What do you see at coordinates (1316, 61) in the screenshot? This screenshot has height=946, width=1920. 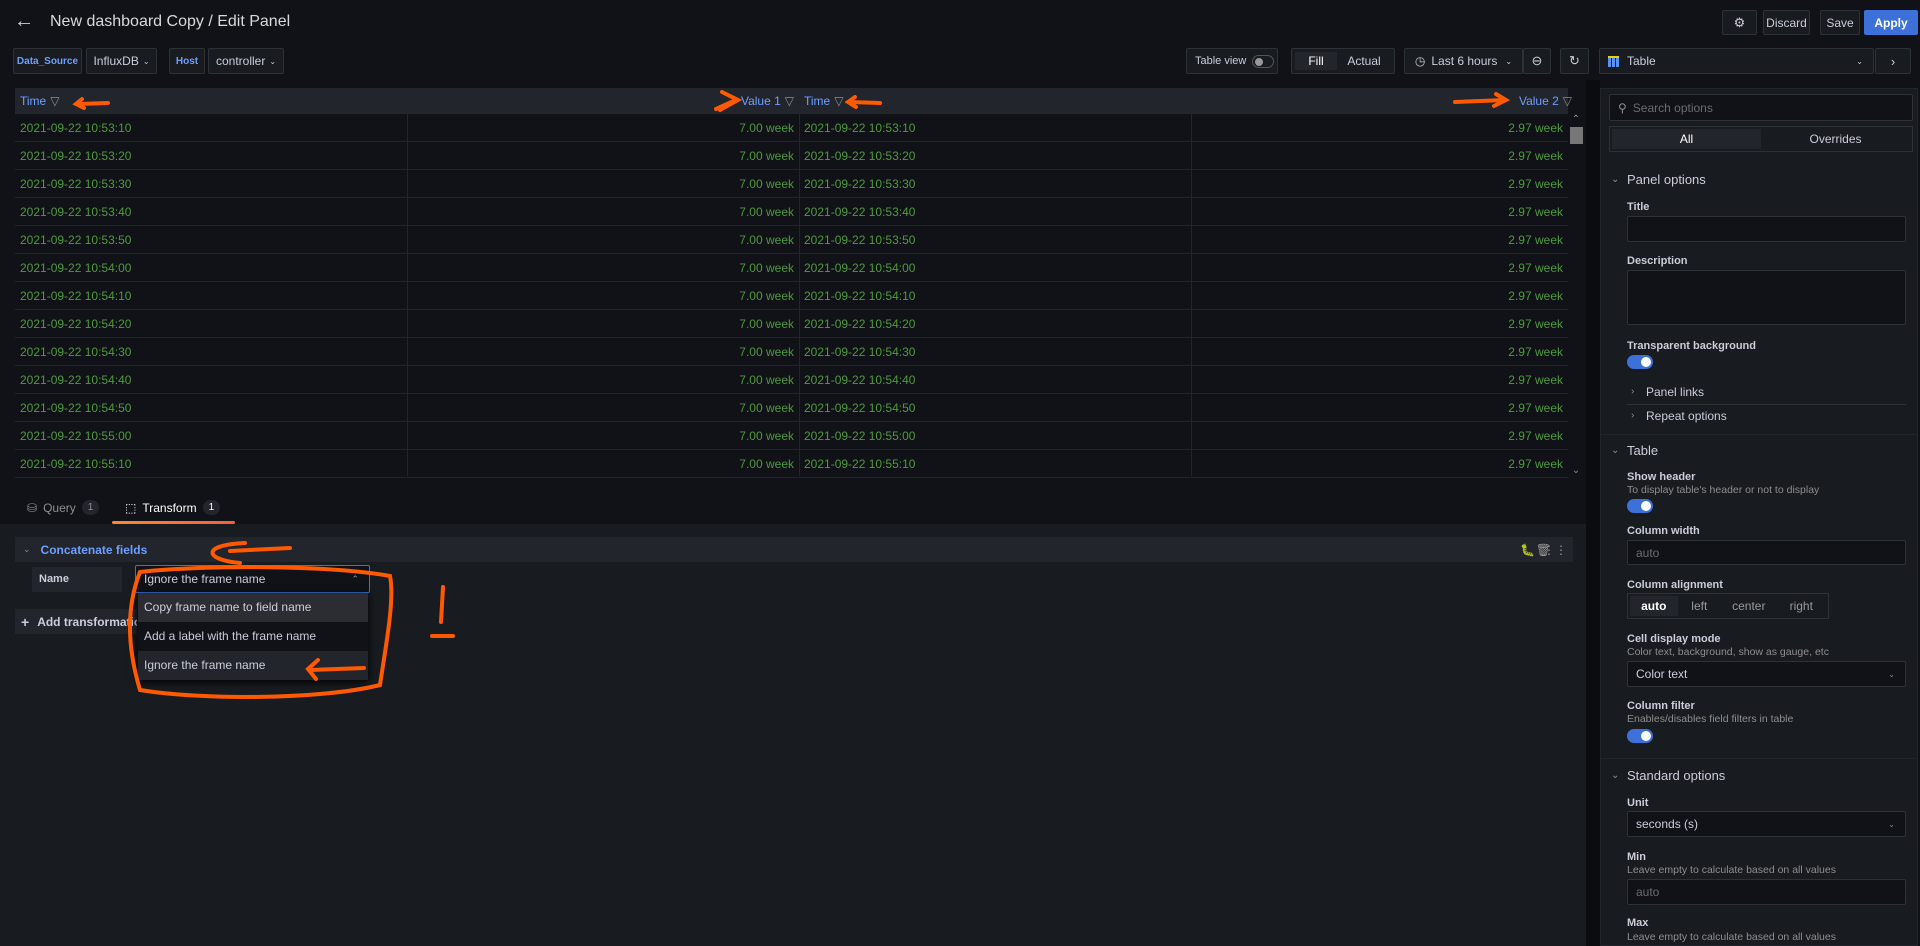 I see `fill-button: Fill` at bounding box center [1316, 61].